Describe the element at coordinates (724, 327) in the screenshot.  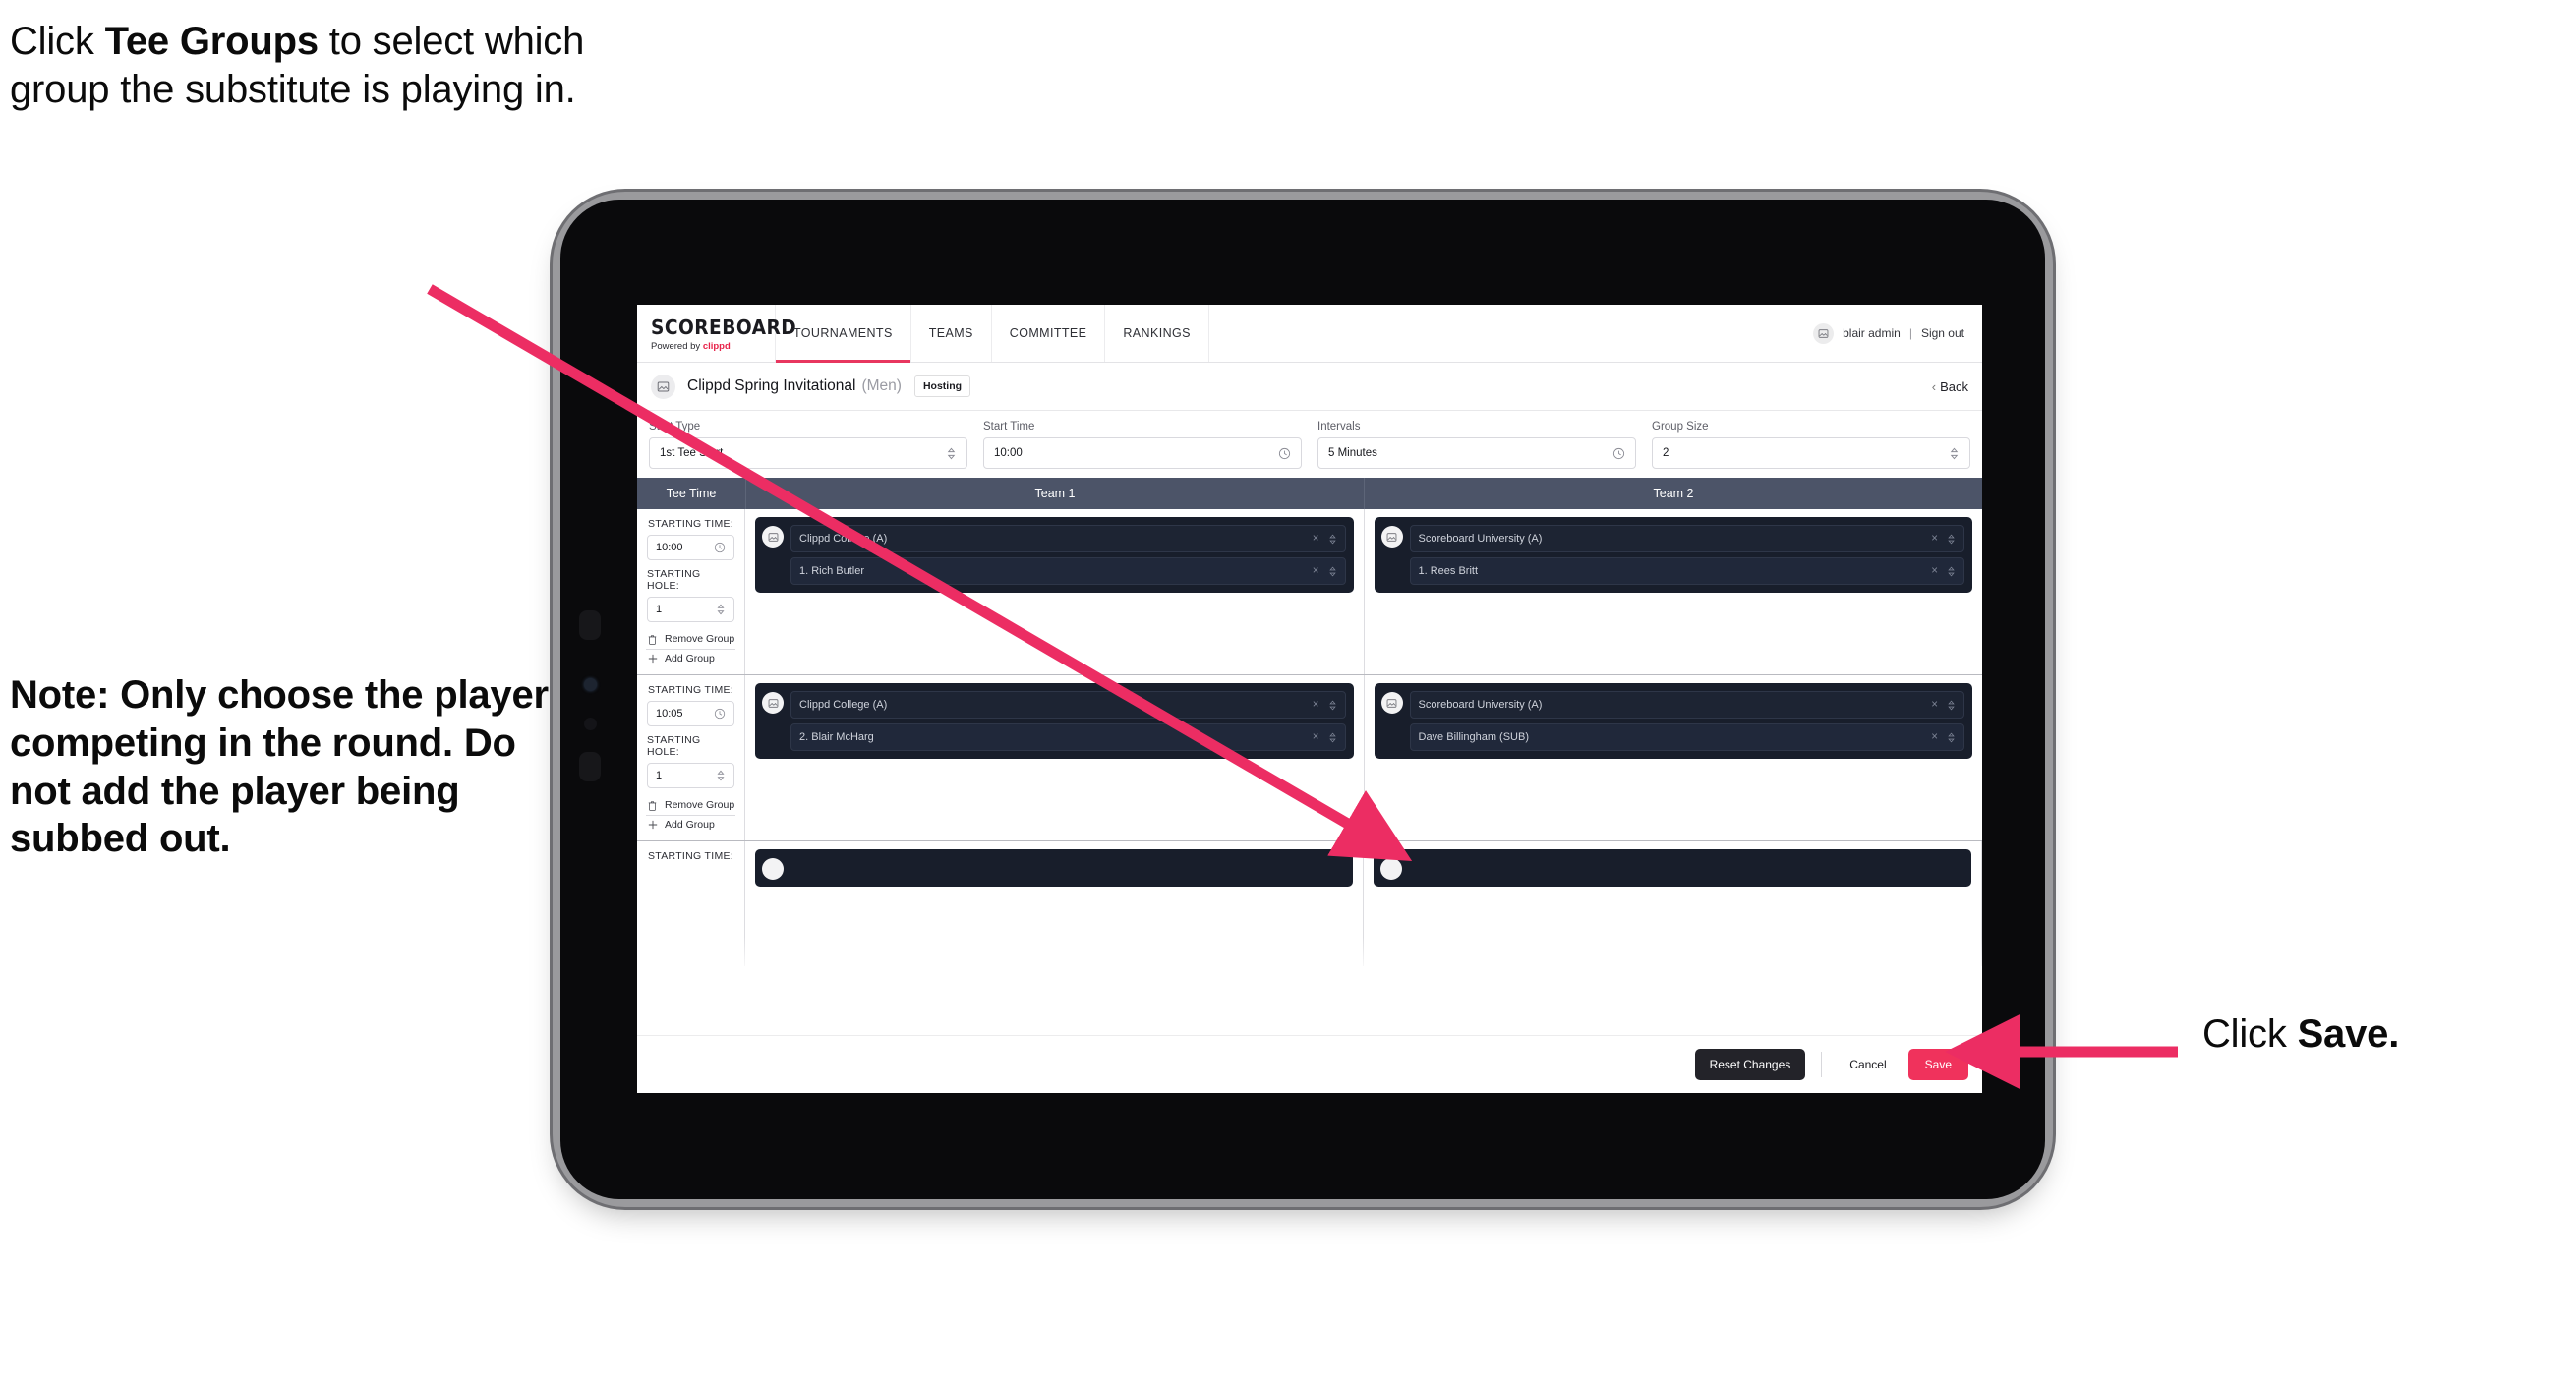
I see `brand-name: SCOREBOARD` at that location.